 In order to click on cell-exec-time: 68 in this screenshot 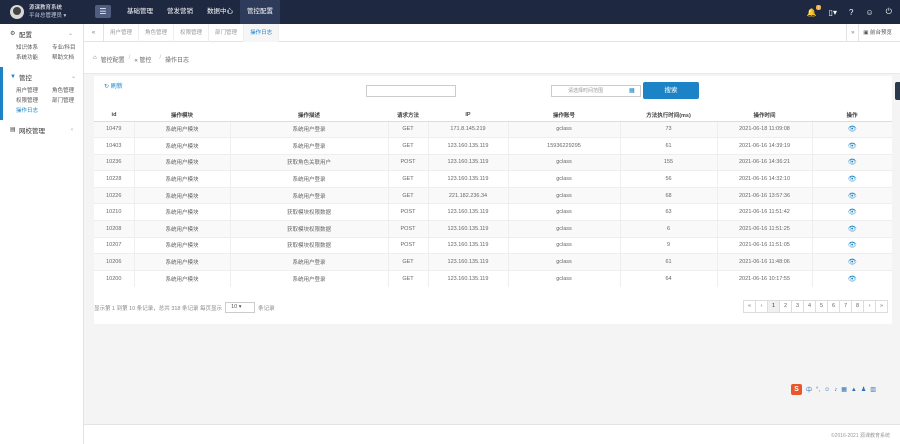, I will do `click(669, 195)`.